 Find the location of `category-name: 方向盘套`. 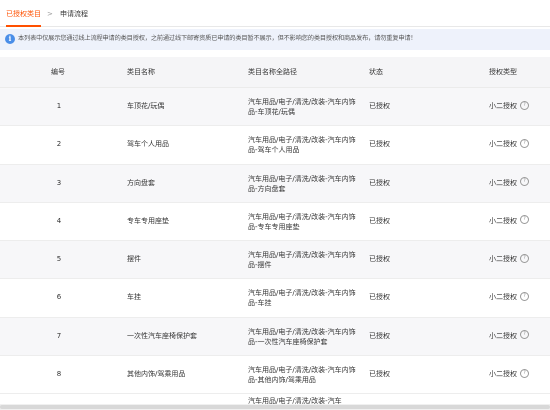

category-name: 方向盘套 is located at coordinates (141, 182).